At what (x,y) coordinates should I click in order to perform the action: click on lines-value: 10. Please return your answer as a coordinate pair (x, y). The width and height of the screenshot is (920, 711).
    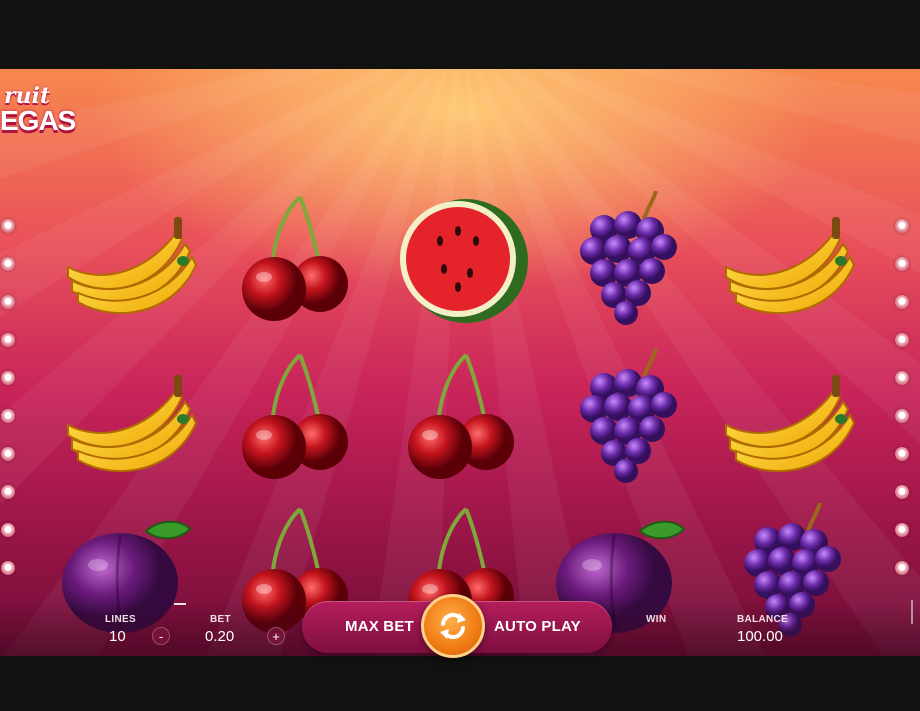
    Looking at the image, I should click on (117, 636).